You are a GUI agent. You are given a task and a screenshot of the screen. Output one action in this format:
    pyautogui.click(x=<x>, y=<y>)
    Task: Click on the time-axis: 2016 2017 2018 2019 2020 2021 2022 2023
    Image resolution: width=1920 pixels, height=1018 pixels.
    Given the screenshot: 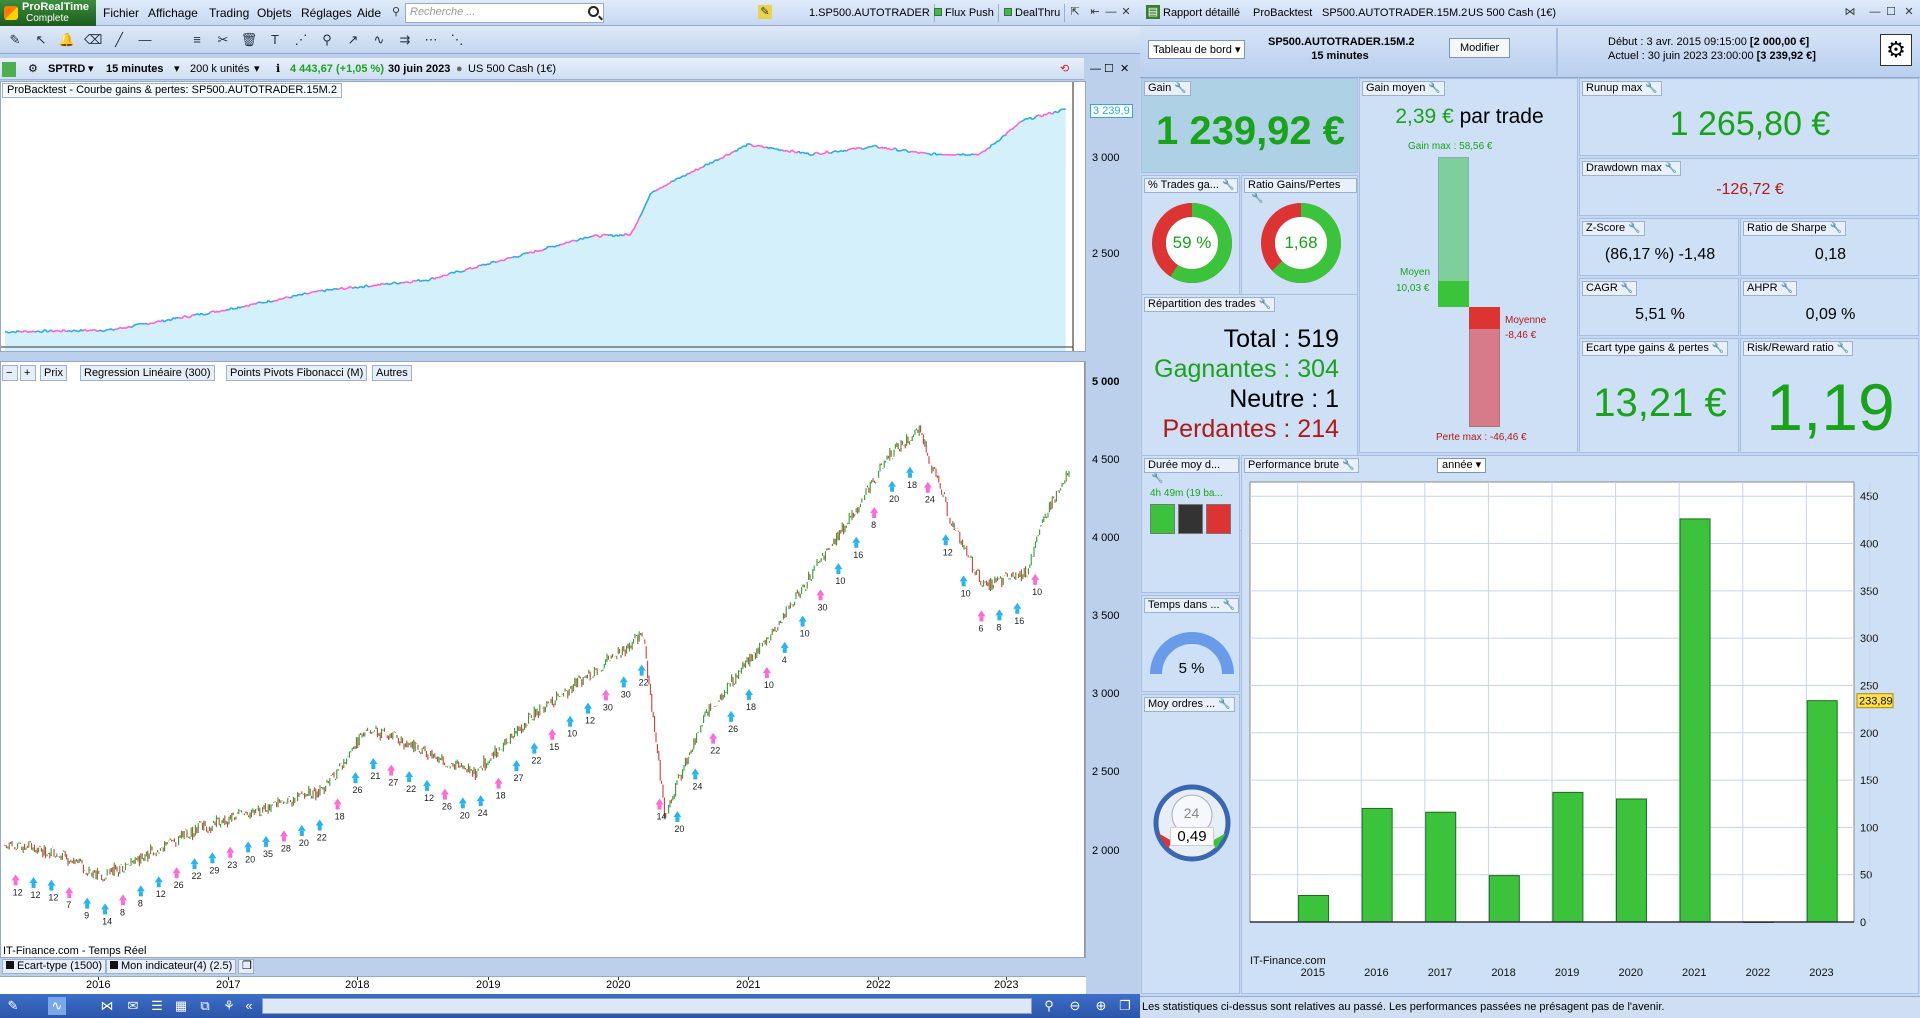 What is the action you would take?
    pyautogui.click(x=543, y=985)
    